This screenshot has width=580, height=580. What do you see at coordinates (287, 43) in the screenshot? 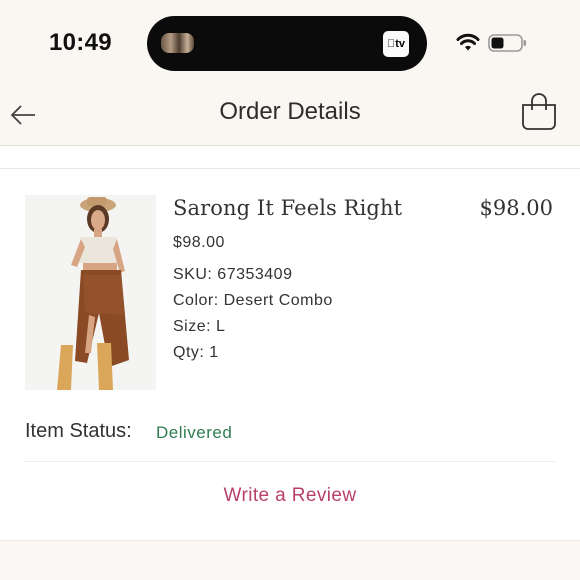
I see `dynamic-island: tv` at bounding box center [287, 43].